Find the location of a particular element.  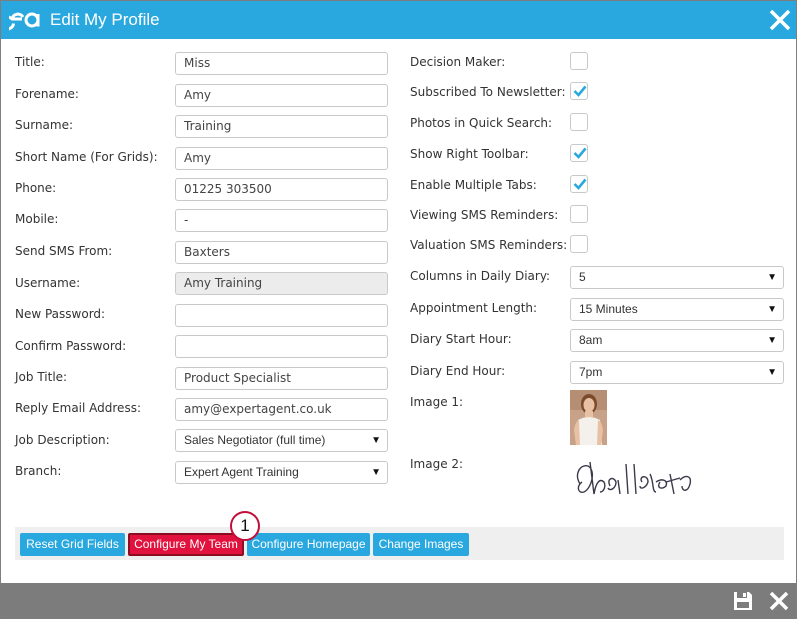

viewing-sms-checkbox is located at coordinates (579, 214).